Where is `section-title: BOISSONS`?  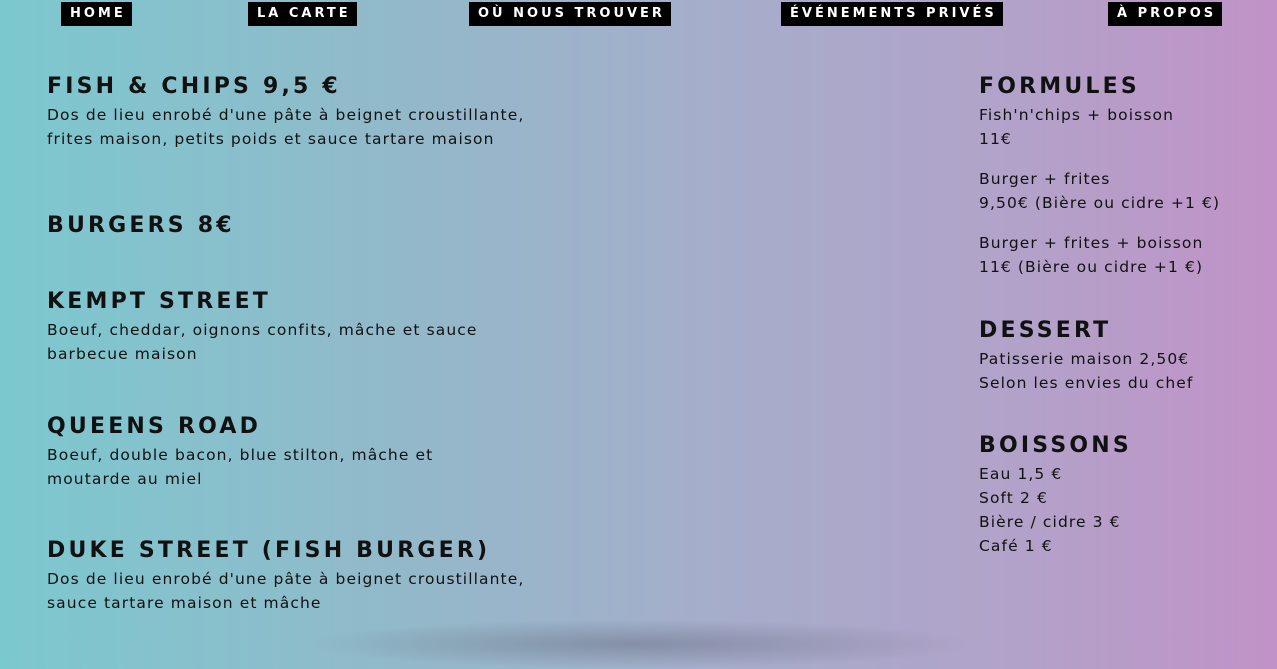 section-title: BOISSONS is located at coordinates (1055, 445).